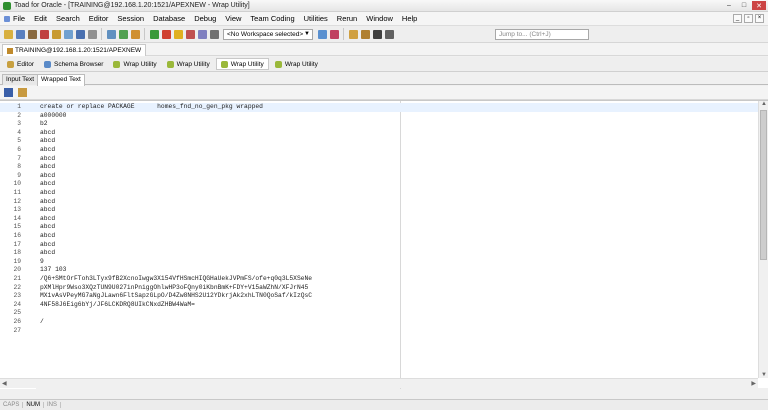 This screenshot has height=410, width=768. I want to click on menu-editor: Editor, so click(99, 18).